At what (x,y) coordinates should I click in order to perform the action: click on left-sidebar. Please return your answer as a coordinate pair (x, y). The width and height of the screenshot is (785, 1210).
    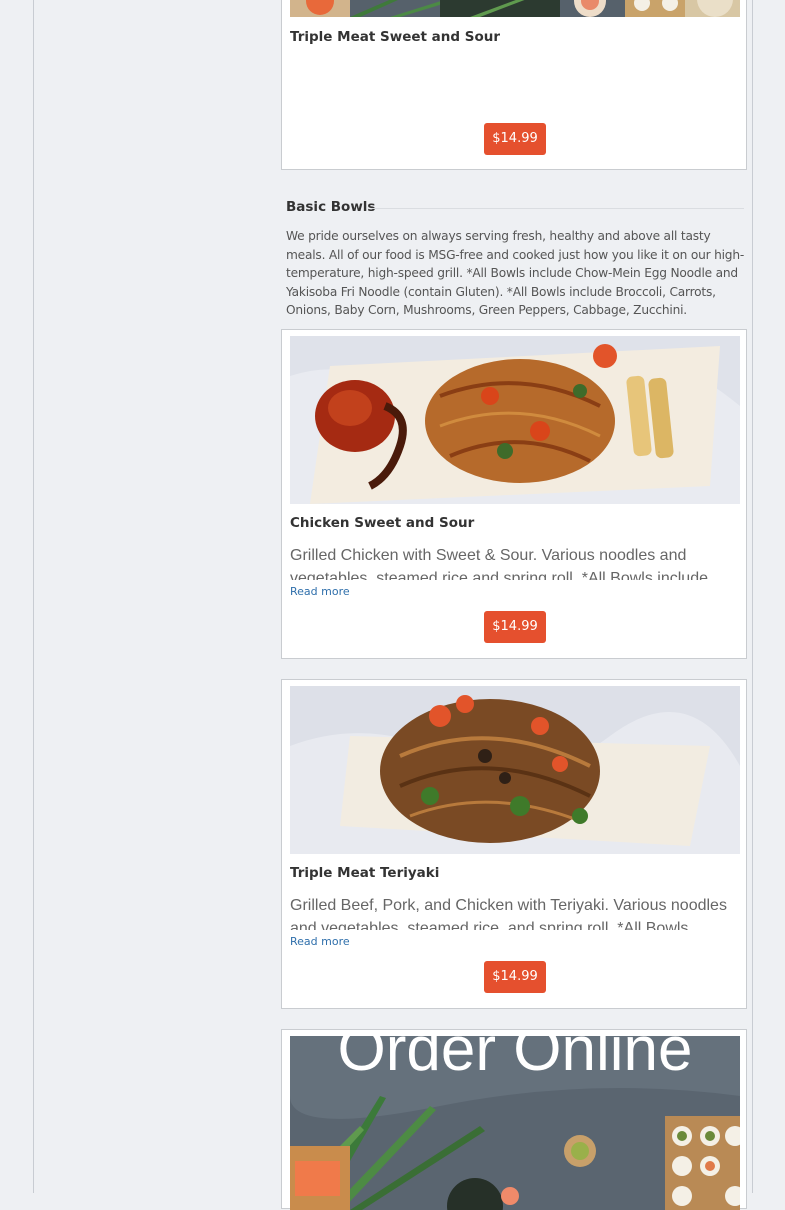
    Looking at the image, I should click on (17, 596).